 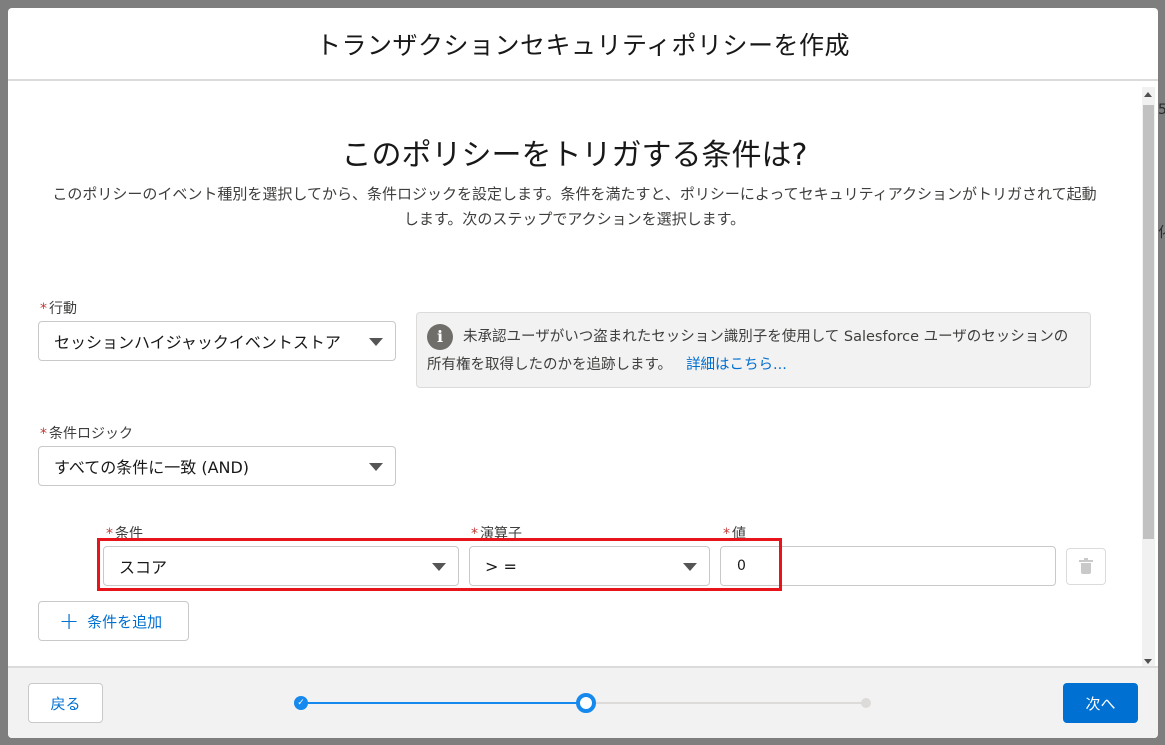 What do you see at coordinates (65, 703) in the screenshot?
I see `back-button: 戻る` at bounding box center [65, 703].